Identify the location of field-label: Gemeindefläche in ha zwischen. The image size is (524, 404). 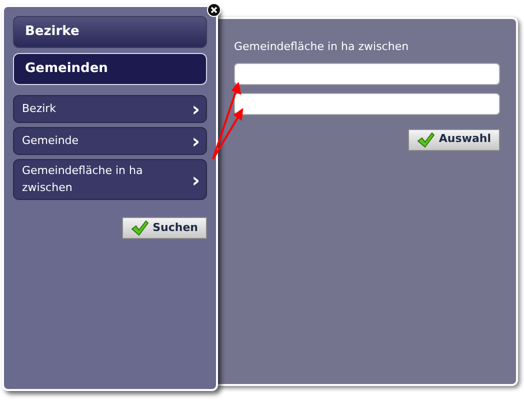
(322, 47).